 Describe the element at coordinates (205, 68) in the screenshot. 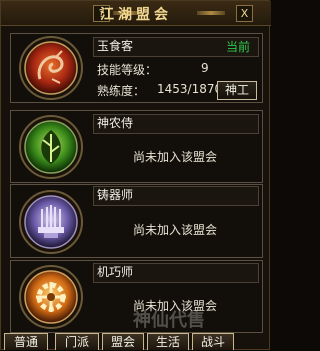

I see `skill-level-value: 9` at that location.